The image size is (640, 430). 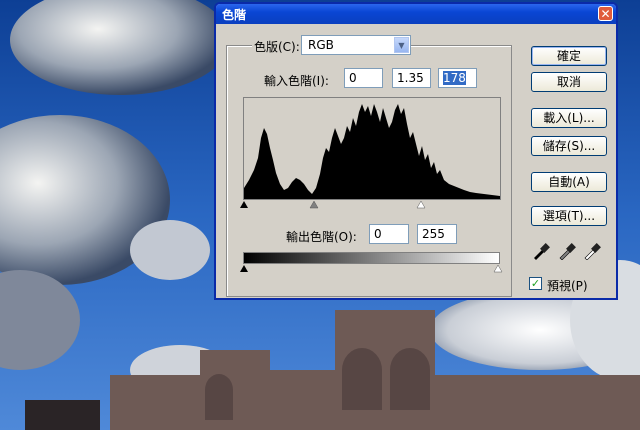 What do you see at coordinates (401, 45) in the screenshot?
I see `chevron-down-icon: ▼` at bounding box center [401, 45].